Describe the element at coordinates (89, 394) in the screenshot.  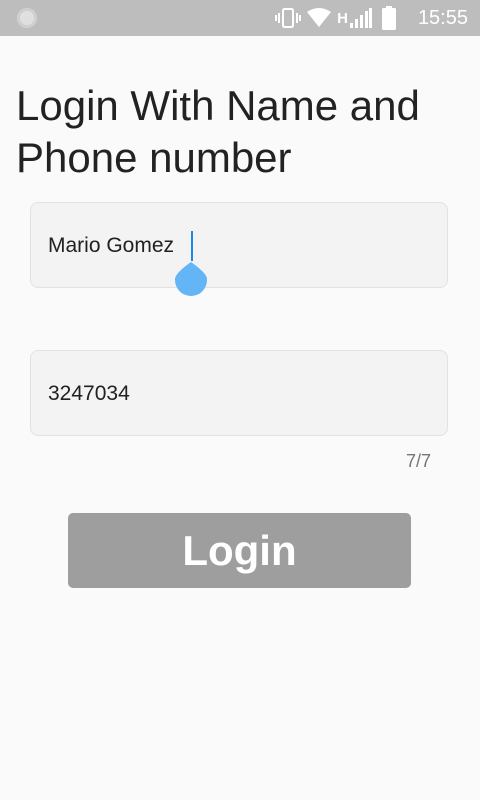
I see `phone-input-value: 3247034` at that location.